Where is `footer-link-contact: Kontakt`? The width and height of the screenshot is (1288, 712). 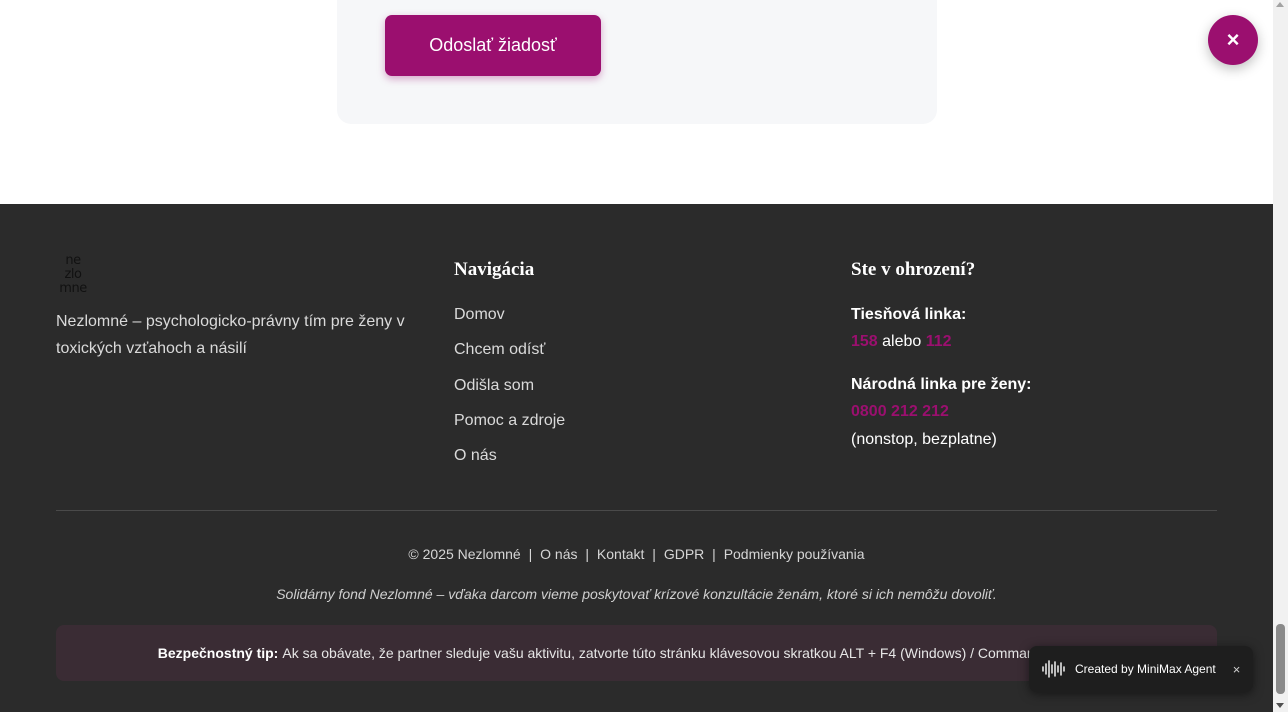 footer-link-contact: Kontakt is located at coordinates (620, 554).